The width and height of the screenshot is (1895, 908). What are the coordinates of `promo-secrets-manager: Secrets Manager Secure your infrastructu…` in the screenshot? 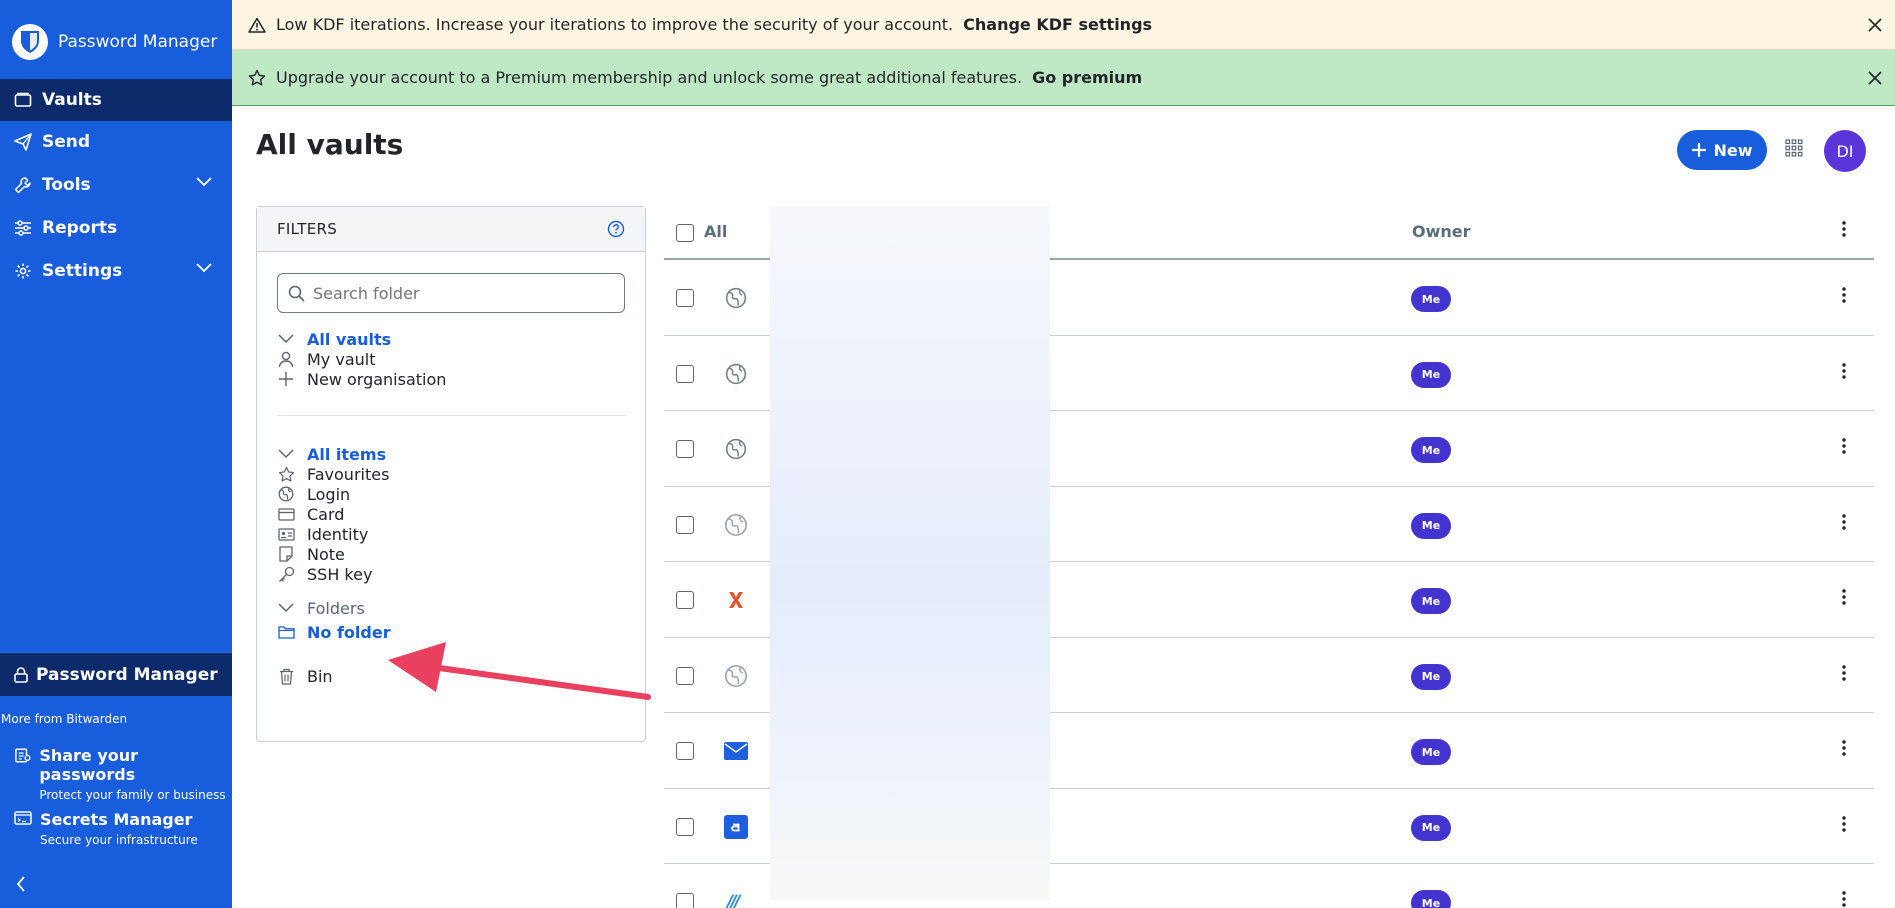 It's located at (106, 828).